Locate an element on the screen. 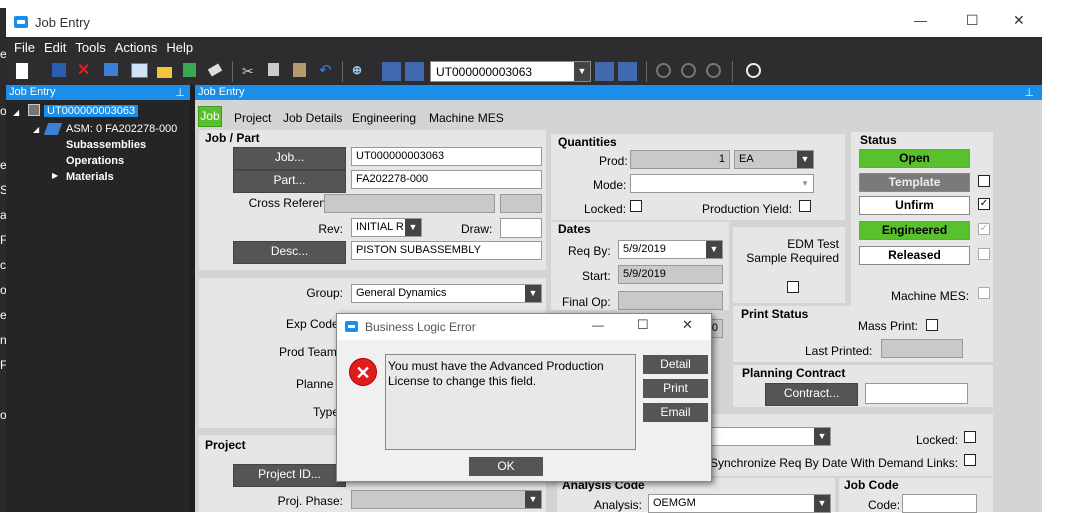  first-record-icon is located at coordinates (391, 71).